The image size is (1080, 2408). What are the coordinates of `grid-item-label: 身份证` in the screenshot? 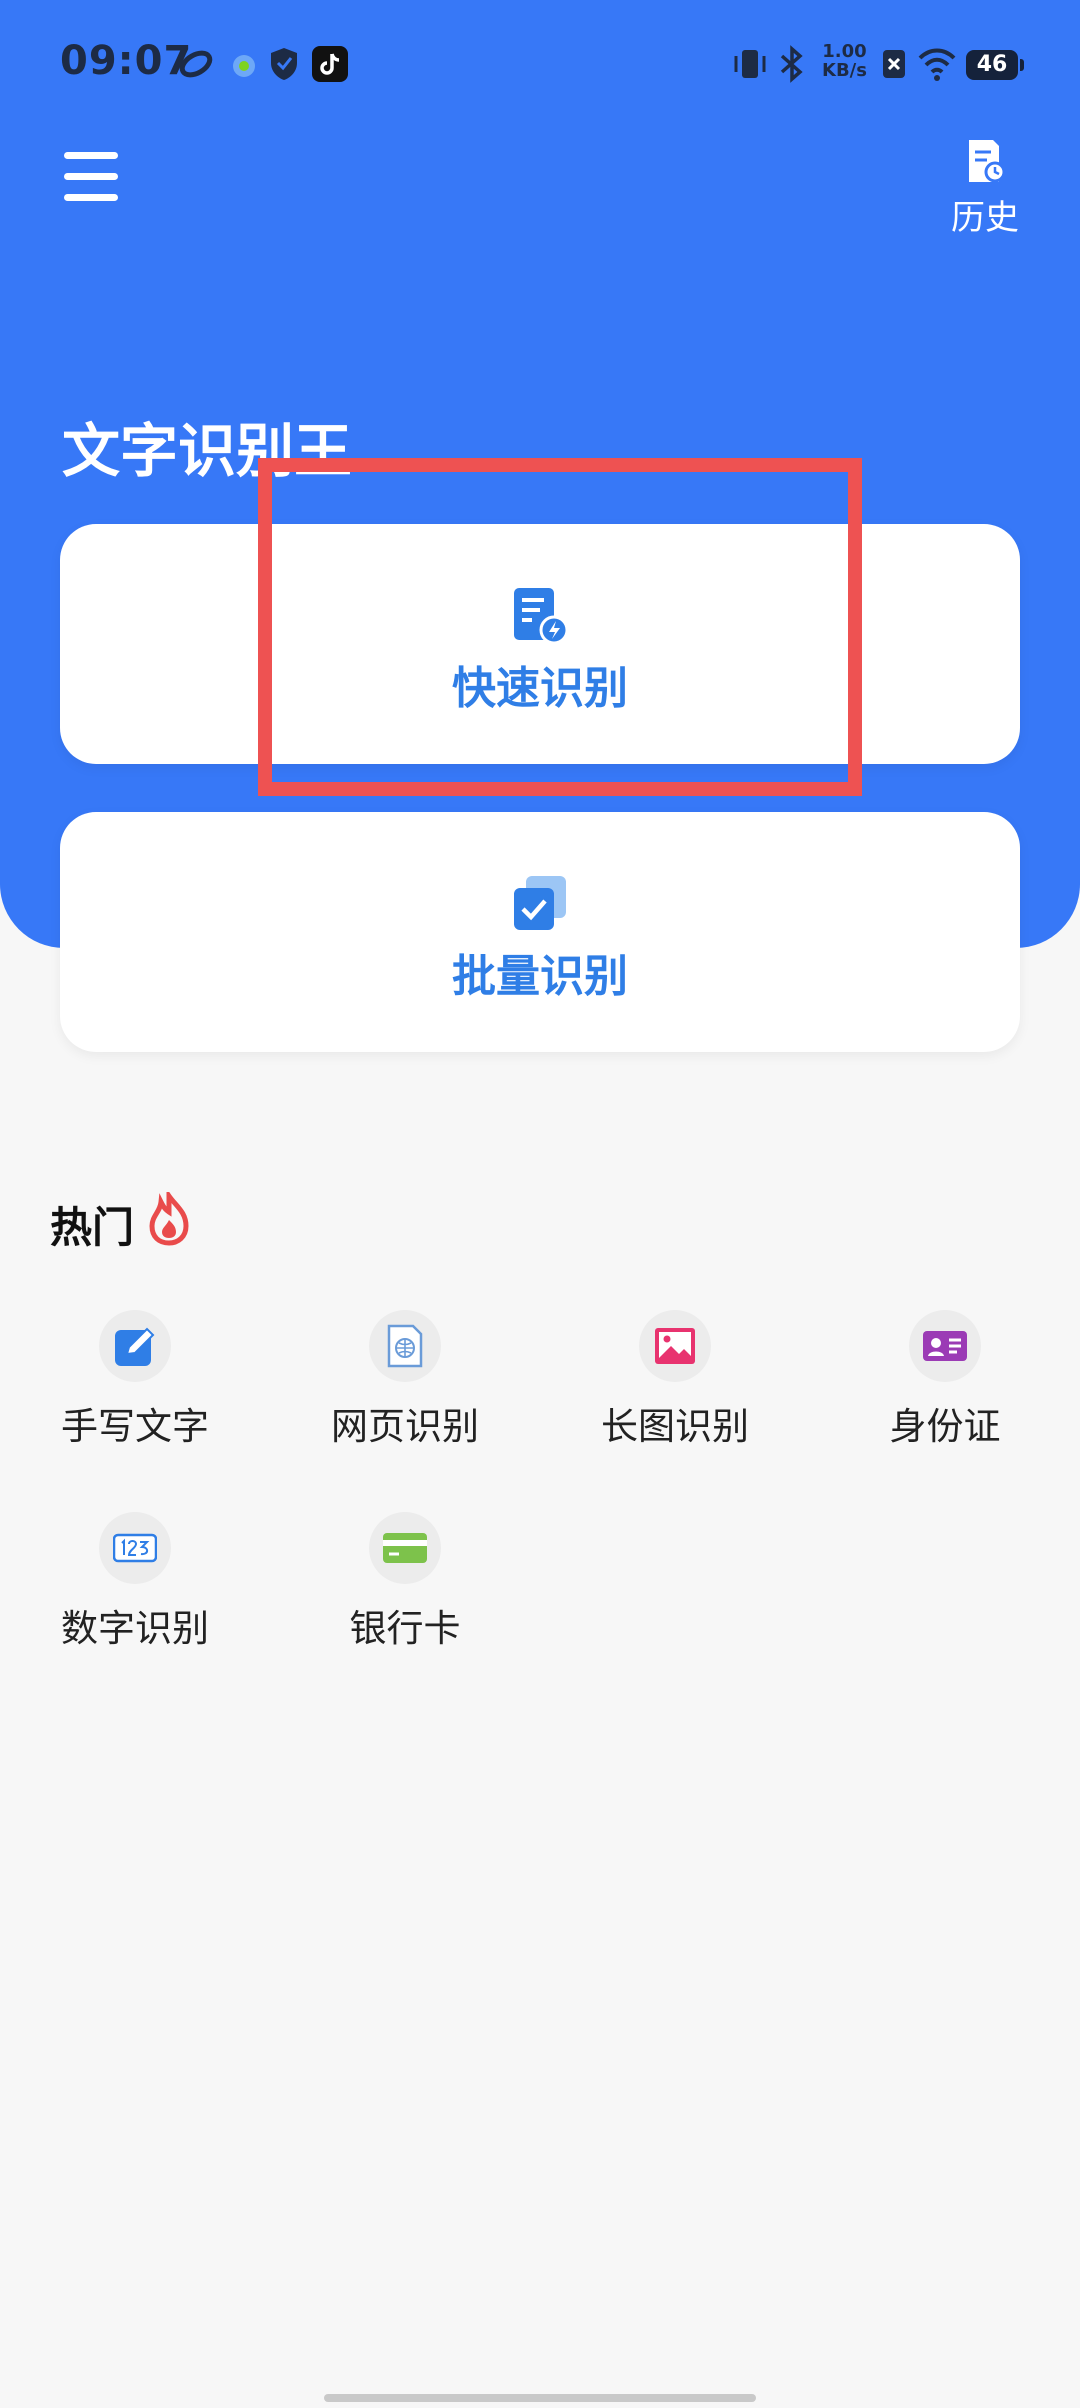 It's located at (945, 1426).